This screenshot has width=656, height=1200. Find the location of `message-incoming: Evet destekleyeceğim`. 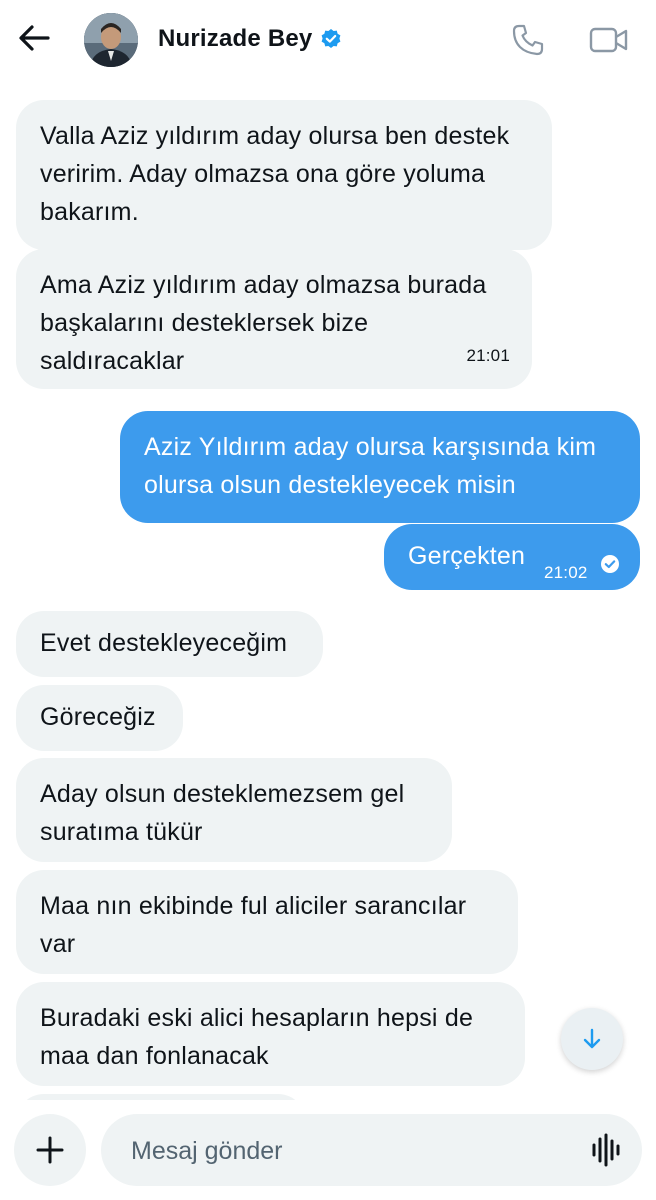

message-incoming: Evet destekleyeceğim is located at coordinates (169, 644).